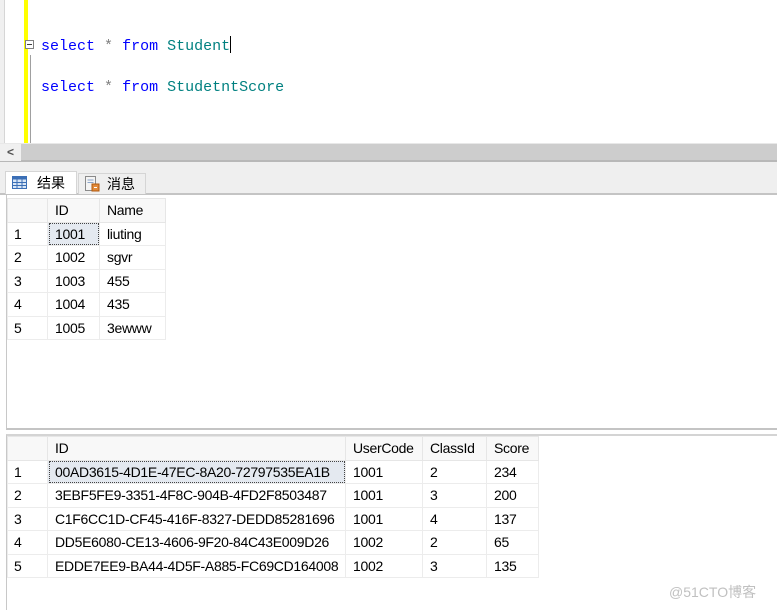 This screenshot has height=610, width=777. I want to click on cell-id: 1002, so click(73, 257).